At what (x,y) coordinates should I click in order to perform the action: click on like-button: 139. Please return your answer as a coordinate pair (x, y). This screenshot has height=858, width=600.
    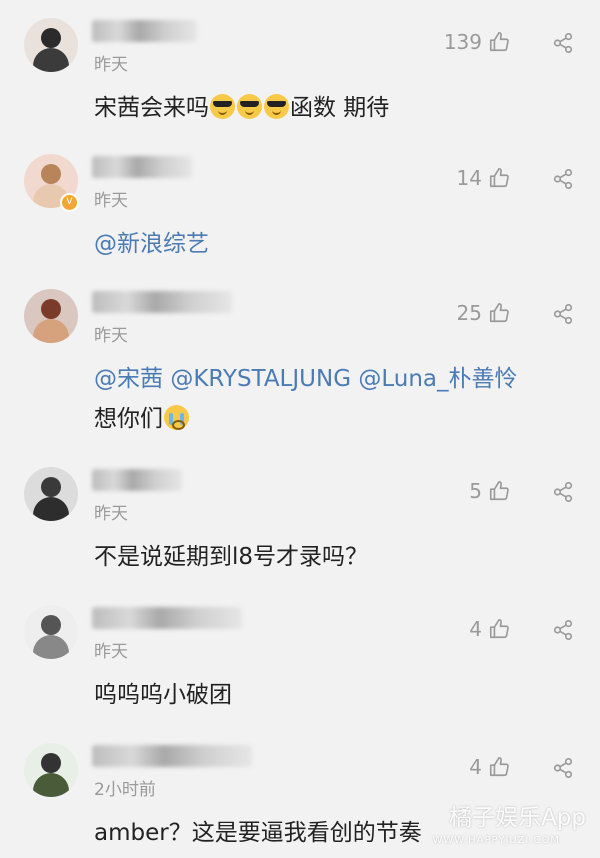
    Looking at the image, I should click on (477, 42).